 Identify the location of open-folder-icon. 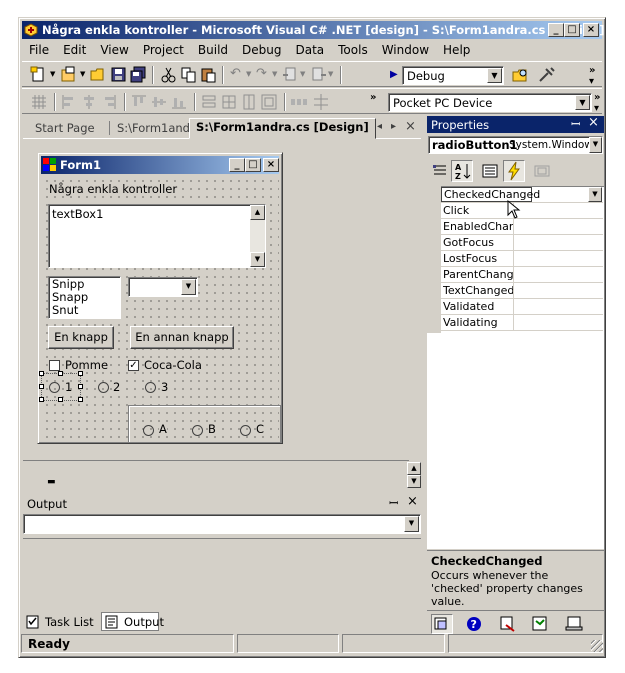
(99, 75).